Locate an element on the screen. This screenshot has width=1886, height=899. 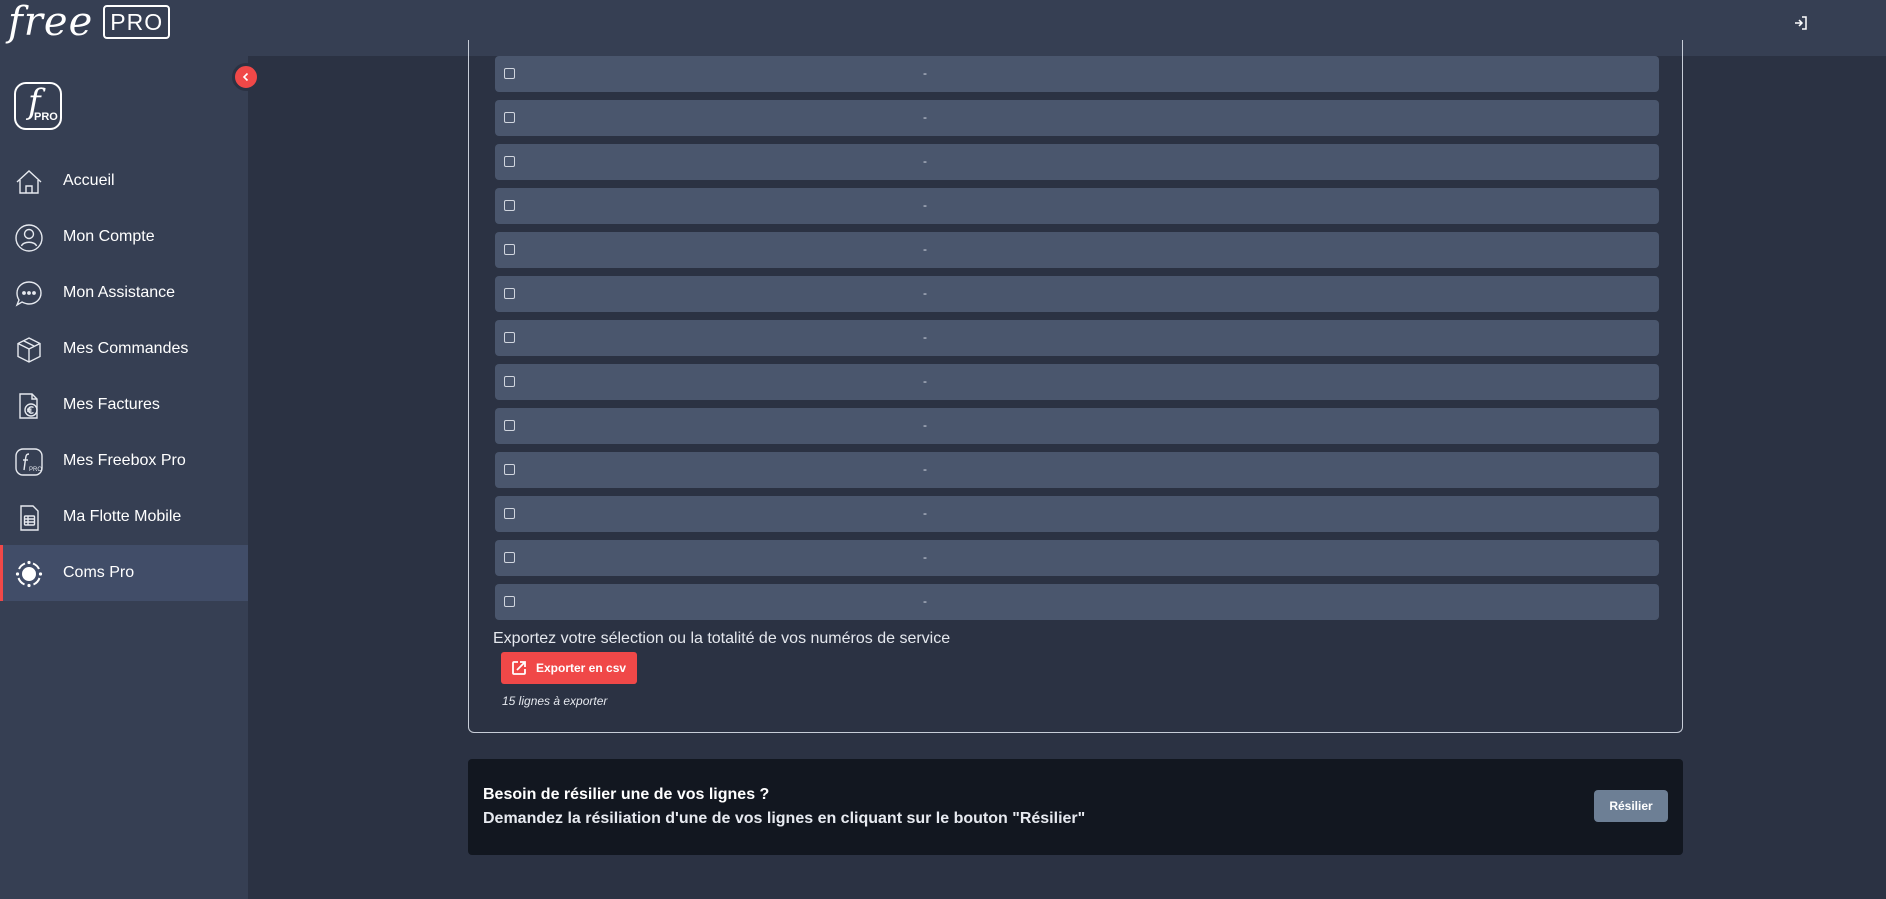
sidebar-item-label: Mes Factures is located at coordinates (111, 404).